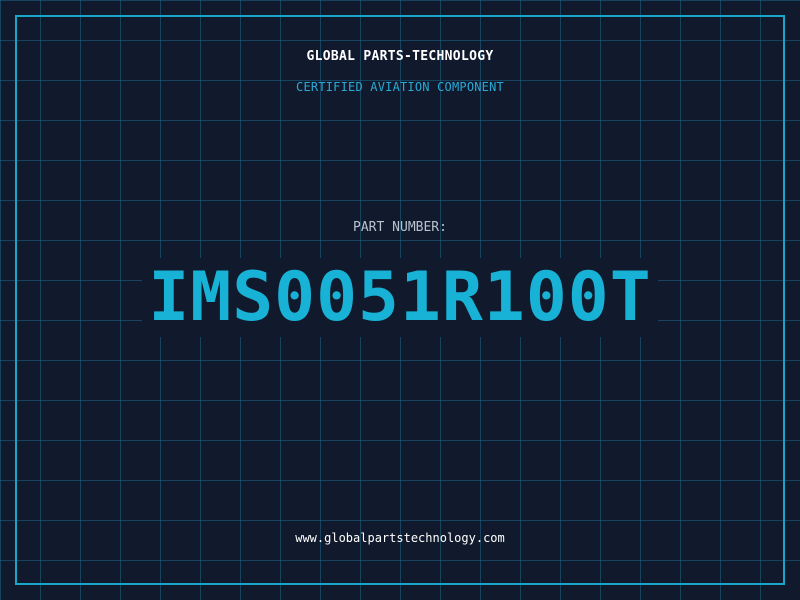 Image resolution: width=800 pixels, height=600 pixels. What do you see at coordinates (400, 87) in the screenshot?
I see `brand-tagline: CERTIFIED AVIATION COMPONENT` at bounding box center [400, 87].